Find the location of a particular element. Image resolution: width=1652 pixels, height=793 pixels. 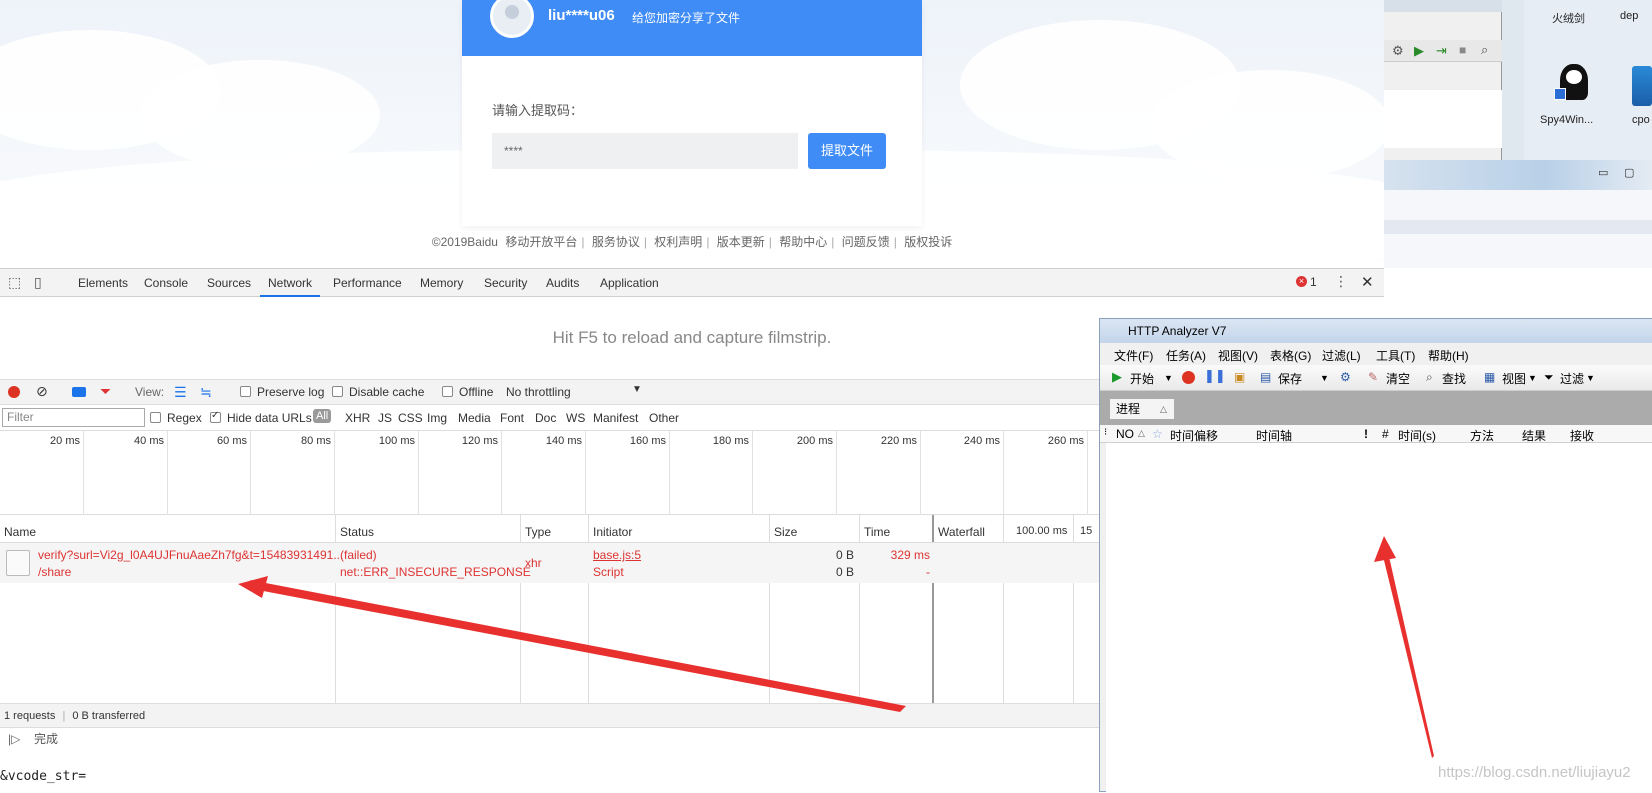

annotation-arrow-left is located at coordinates (578, 646).